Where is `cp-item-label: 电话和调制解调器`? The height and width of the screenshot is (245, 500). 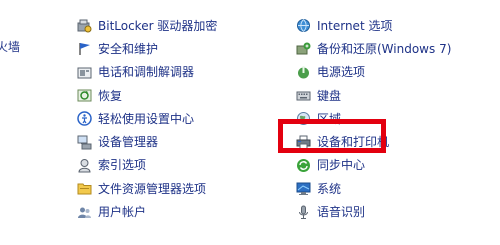 cp-item-label: 电话和调制解调器 is located at coordinates (146, 72).